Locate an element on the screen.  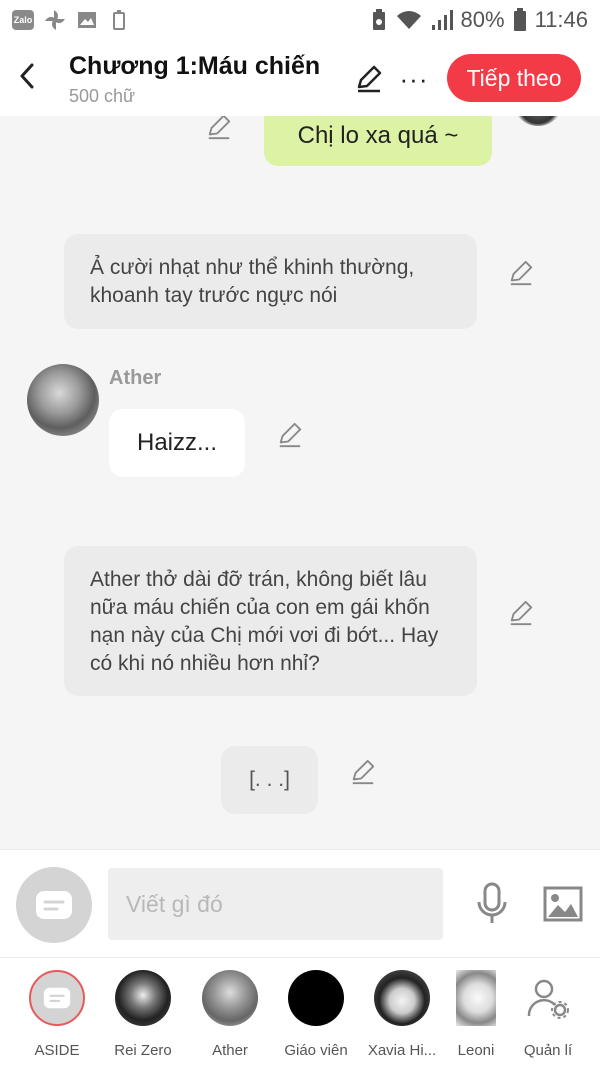
microphone-icon is located at coordinates (492, 902).